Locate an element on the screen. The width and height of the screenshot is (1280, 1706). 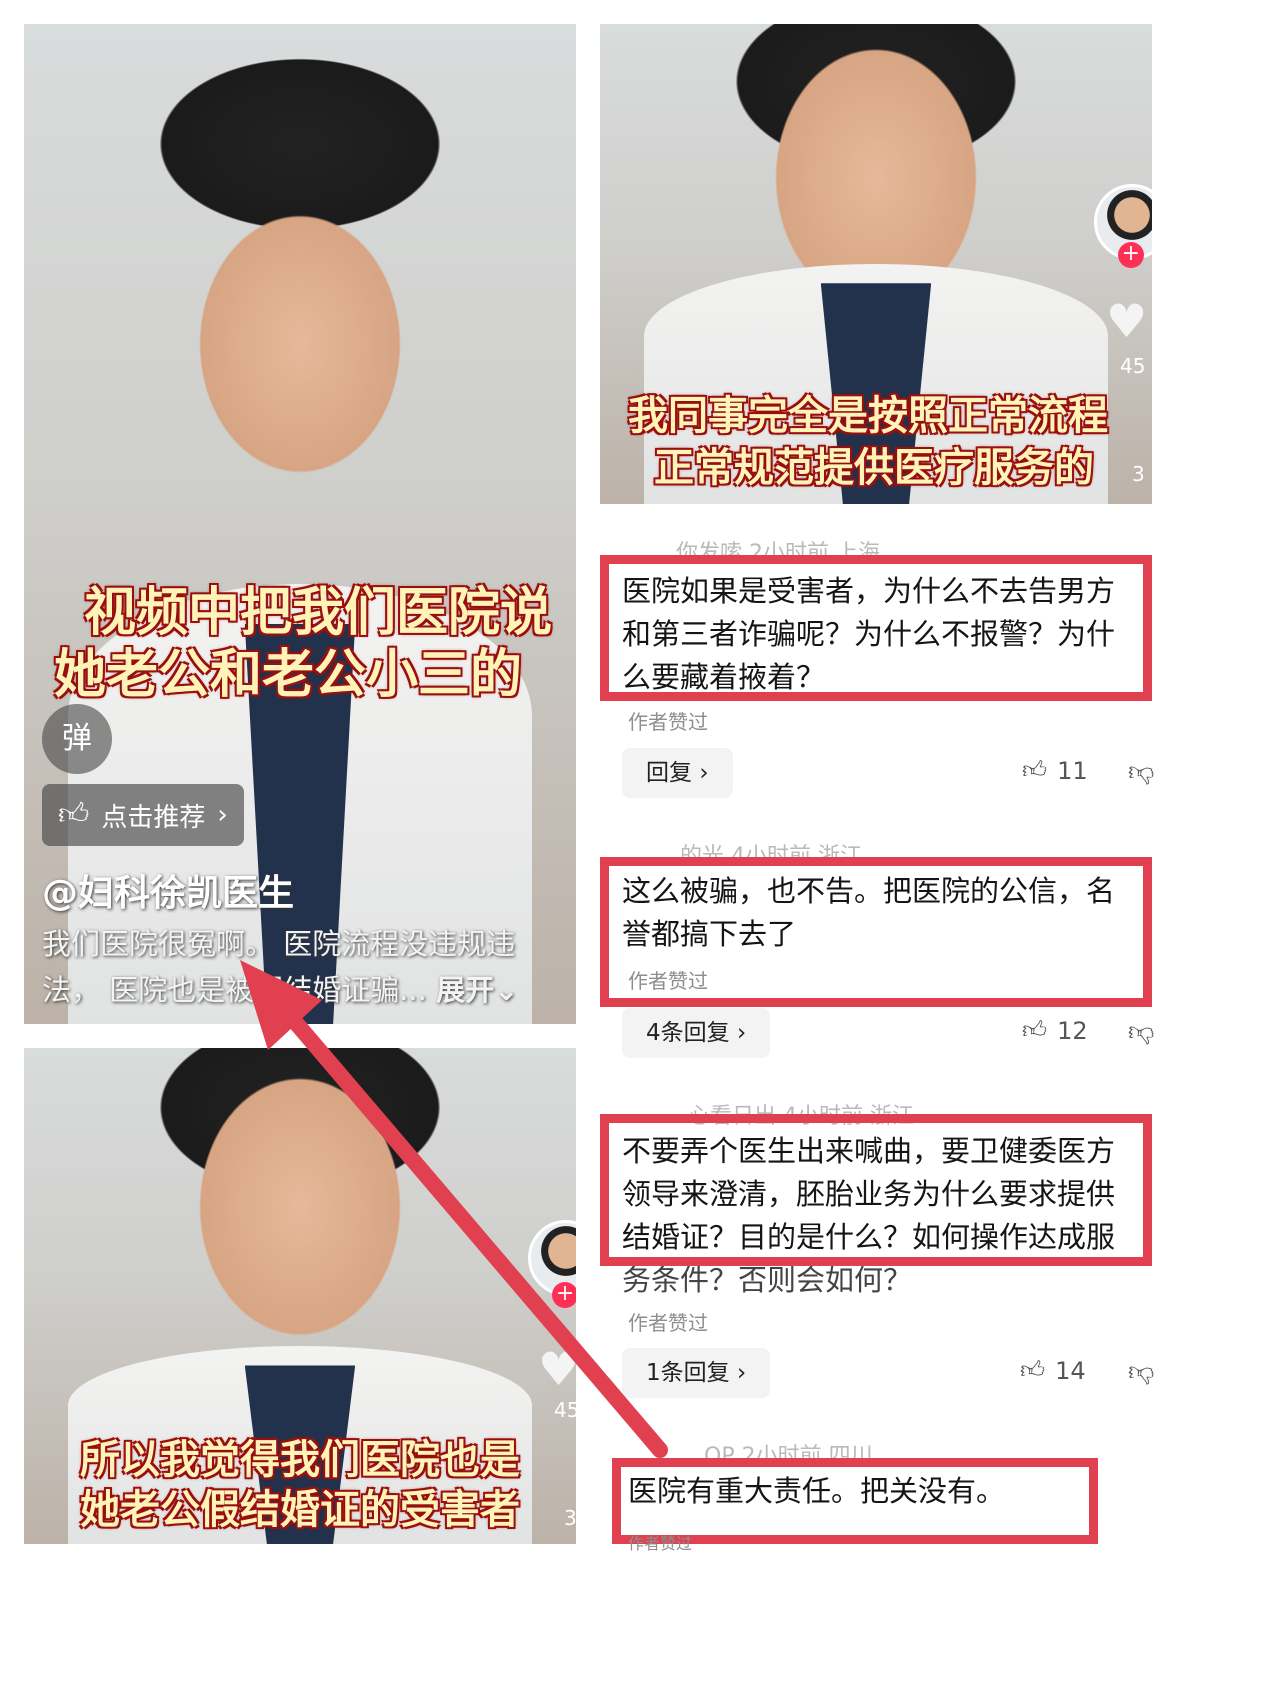
recommend-button: 👍︎ 点击推荐 › is located at coordinates (143, 815).